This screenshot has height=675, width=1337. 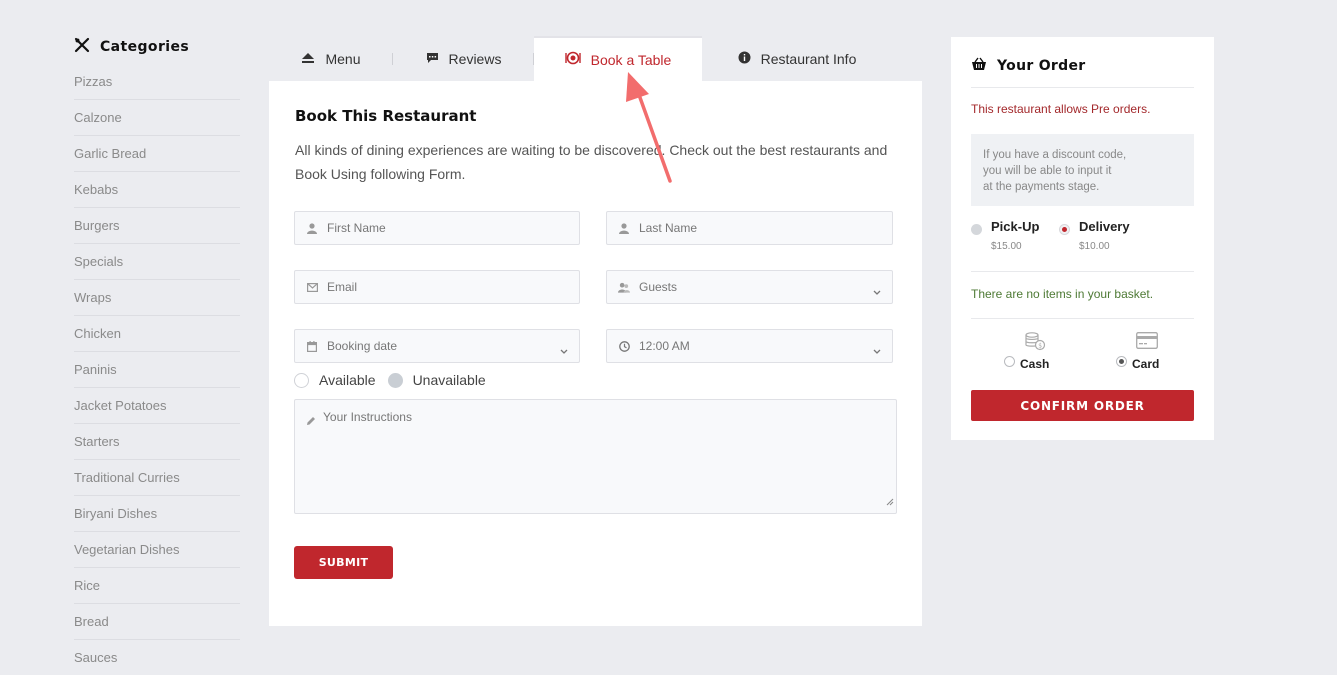 I want to click on category-item: Chicken, so click(x=157, y=334).